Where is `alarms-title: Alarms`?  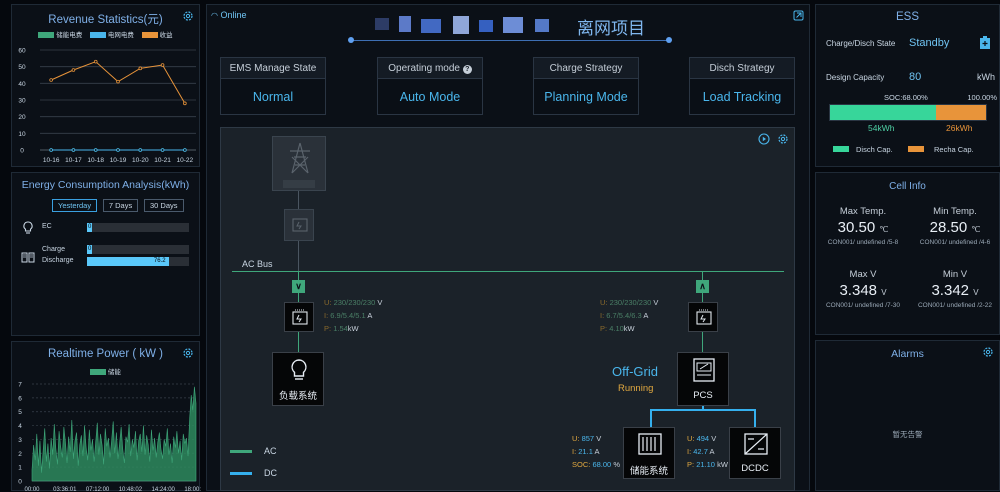 alarms-title: Alarms is located at coordinates (907, 354).